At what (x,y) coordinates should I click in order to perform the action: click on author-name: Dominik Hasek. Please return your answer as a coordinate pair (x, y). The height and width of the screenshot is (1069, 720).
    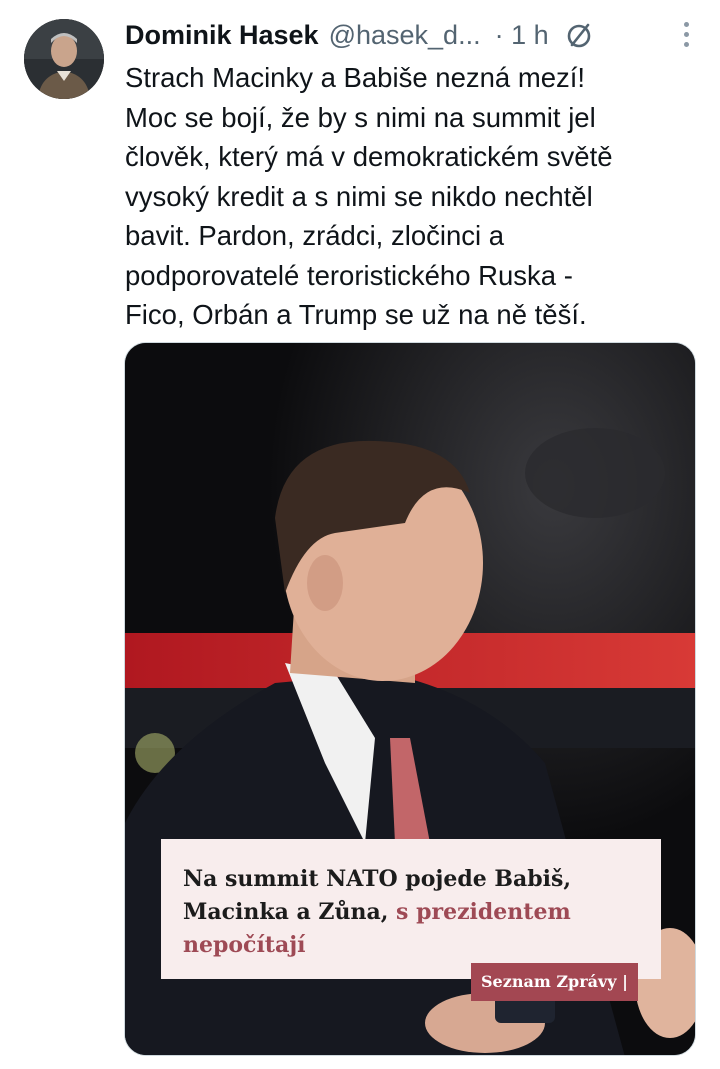
    Looking at the image, I should click on (222, 35).